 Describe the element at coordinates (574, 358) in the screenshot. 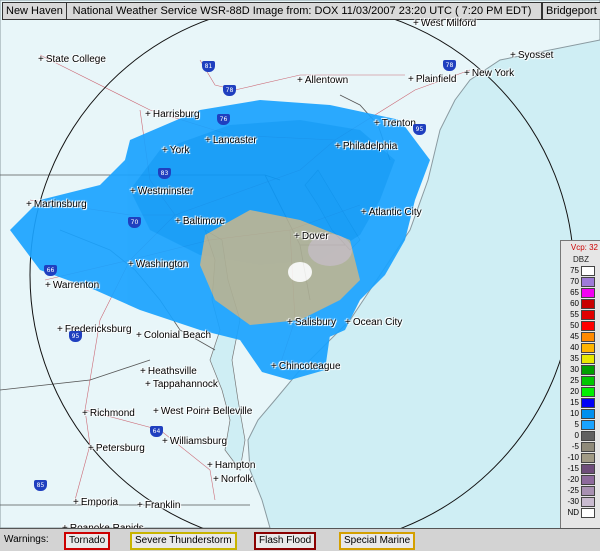

I see `legend-value: 35` at that location.